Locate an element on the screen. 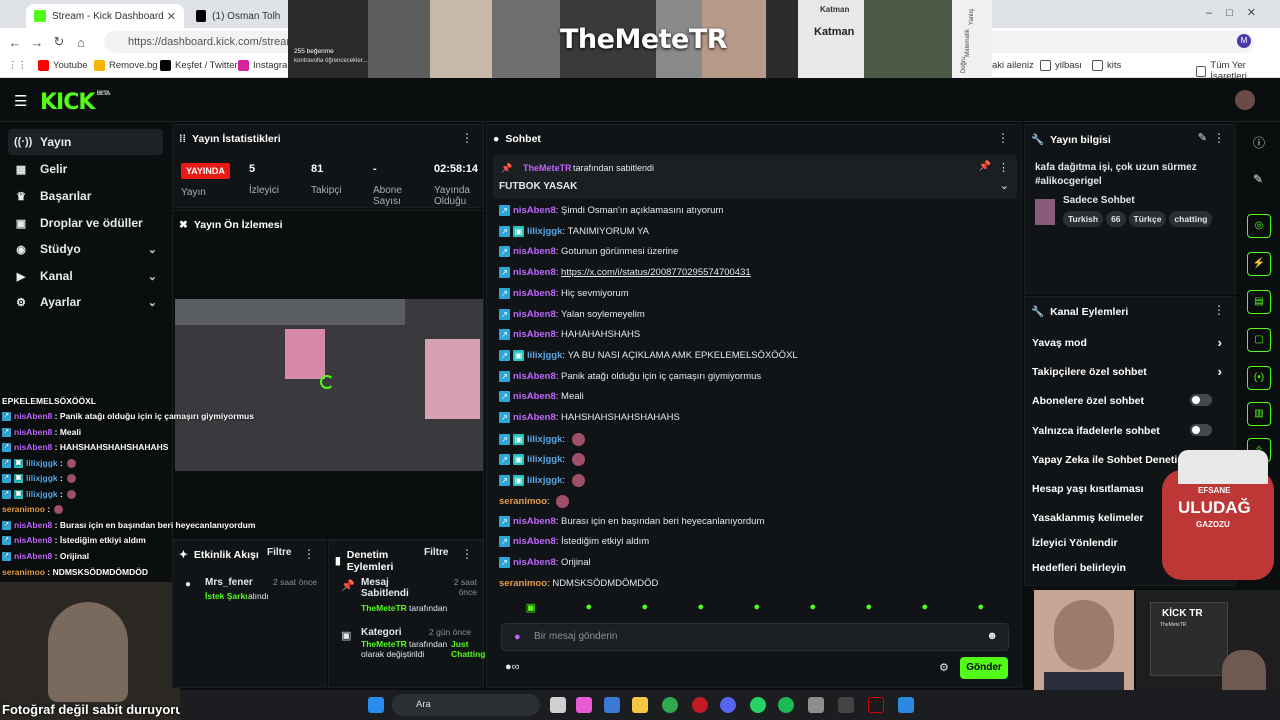 This screenshot has width=1280, height=720. chat-input: ● Bir mesaj gönderin ☻ is located at coordinates (755, 637).